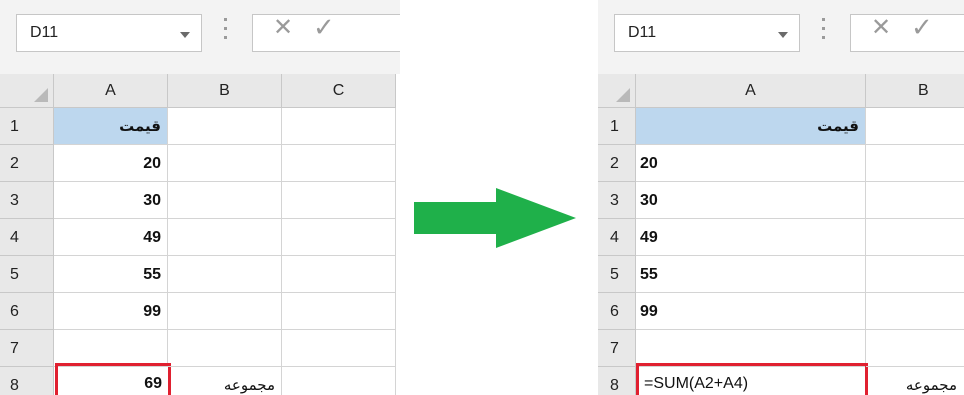 This screenshot has height=395, width=964. Describe the element at coordinates (113, 379) in the screenshot. I see `selected-cell-a8: 69` at that location.